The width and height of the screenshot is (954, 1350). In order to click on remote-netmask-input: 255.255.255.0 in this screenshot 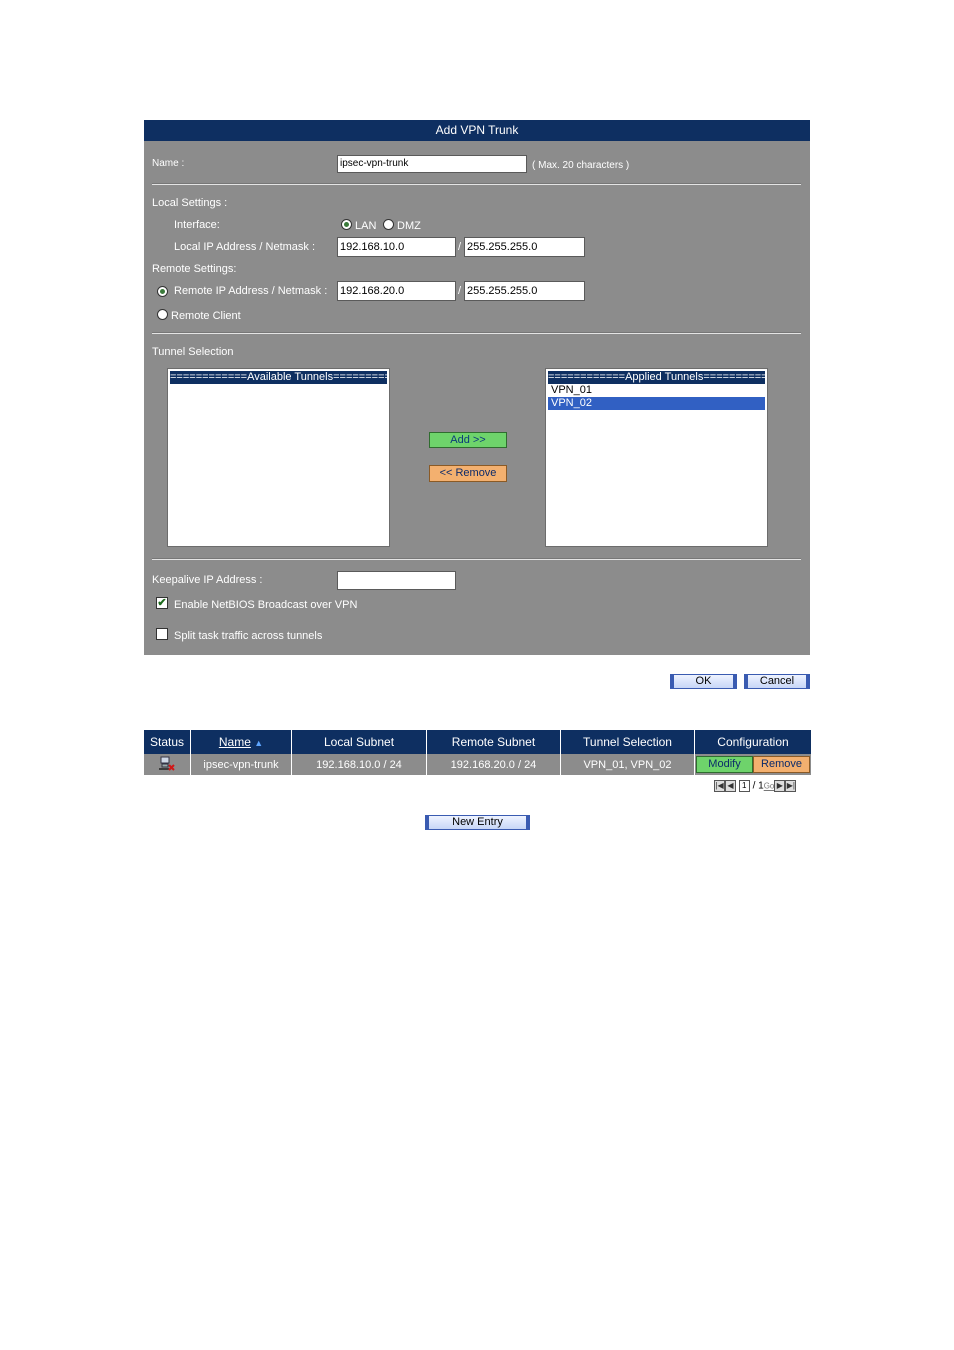, I will do `click(524, 291)`.